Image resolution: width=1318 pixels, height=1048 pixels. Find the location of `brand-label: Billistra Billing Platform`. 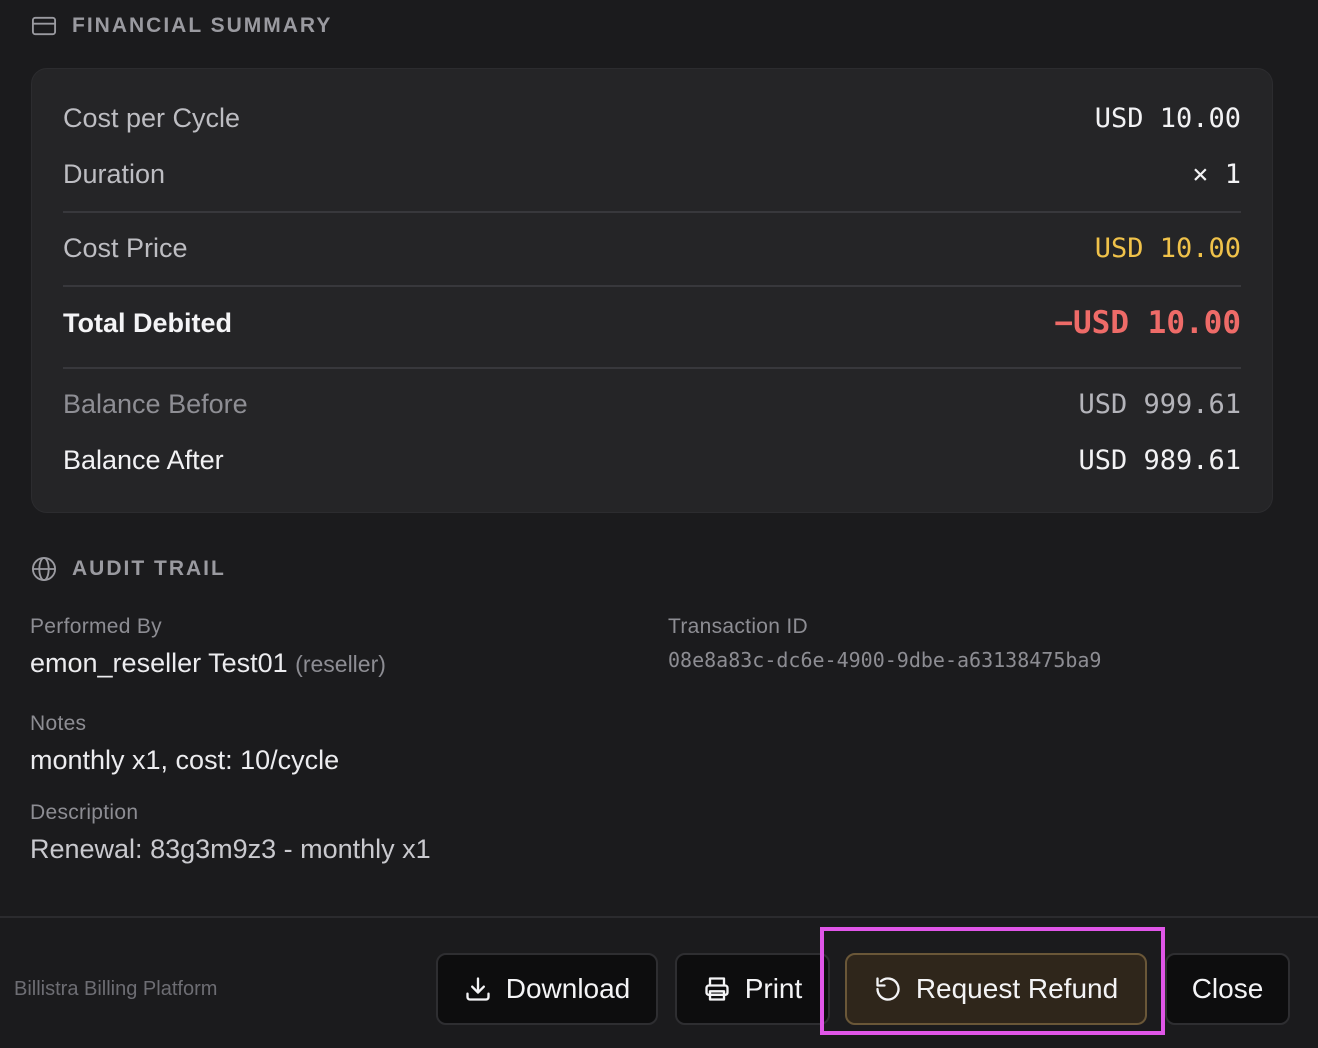

brand-label: Billistra Billing Platform is located at coordinates (116, 989).